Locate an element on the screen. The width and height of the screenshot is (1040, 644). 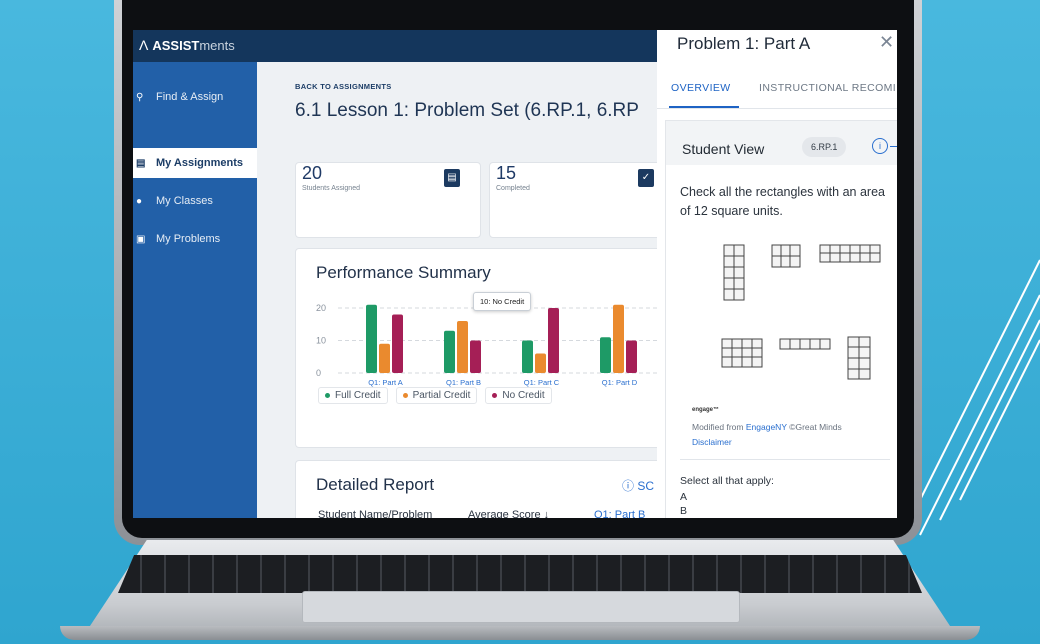
panel-title: Problem 1: Part A is located at coordinates (744, 43).